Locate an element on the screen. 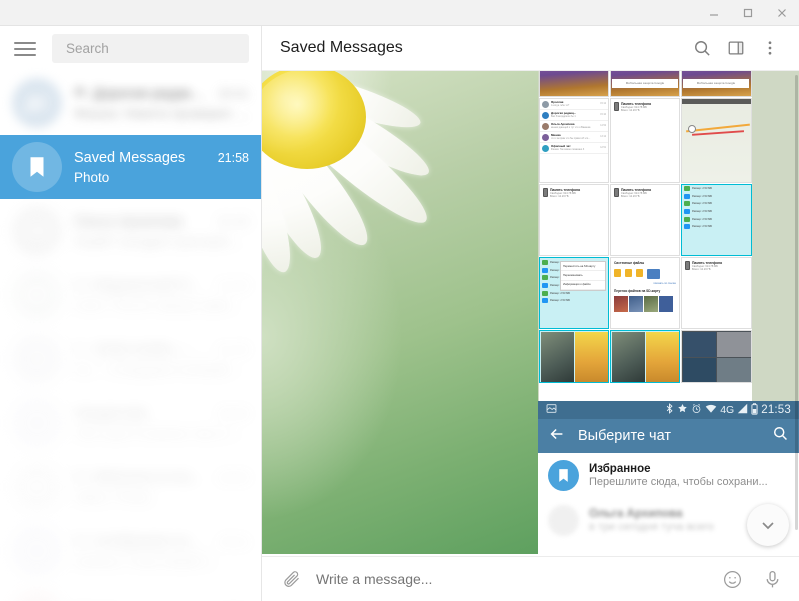 The height and width of the screenshot is (601, 799). sidebar-topbar: Search is located at coordinates (130, 48).